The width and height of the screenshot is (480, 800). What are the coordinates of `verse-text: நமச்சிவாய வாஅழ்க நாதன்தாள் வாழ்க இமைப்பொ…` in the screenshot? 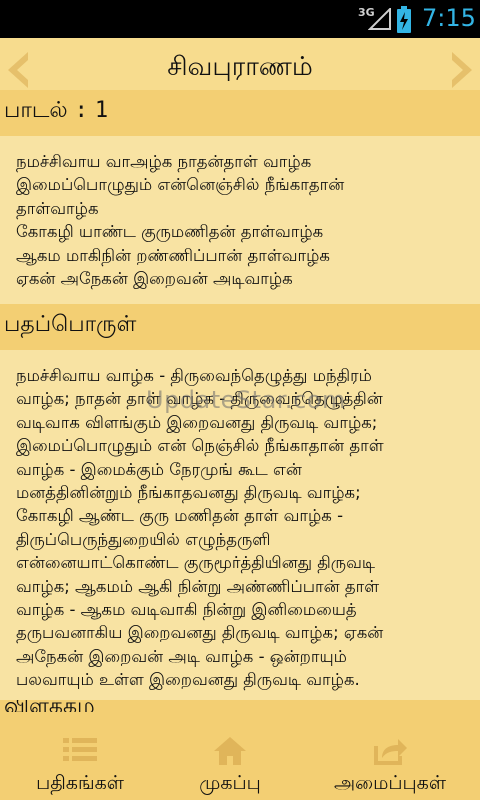 It's located at (180, 220).